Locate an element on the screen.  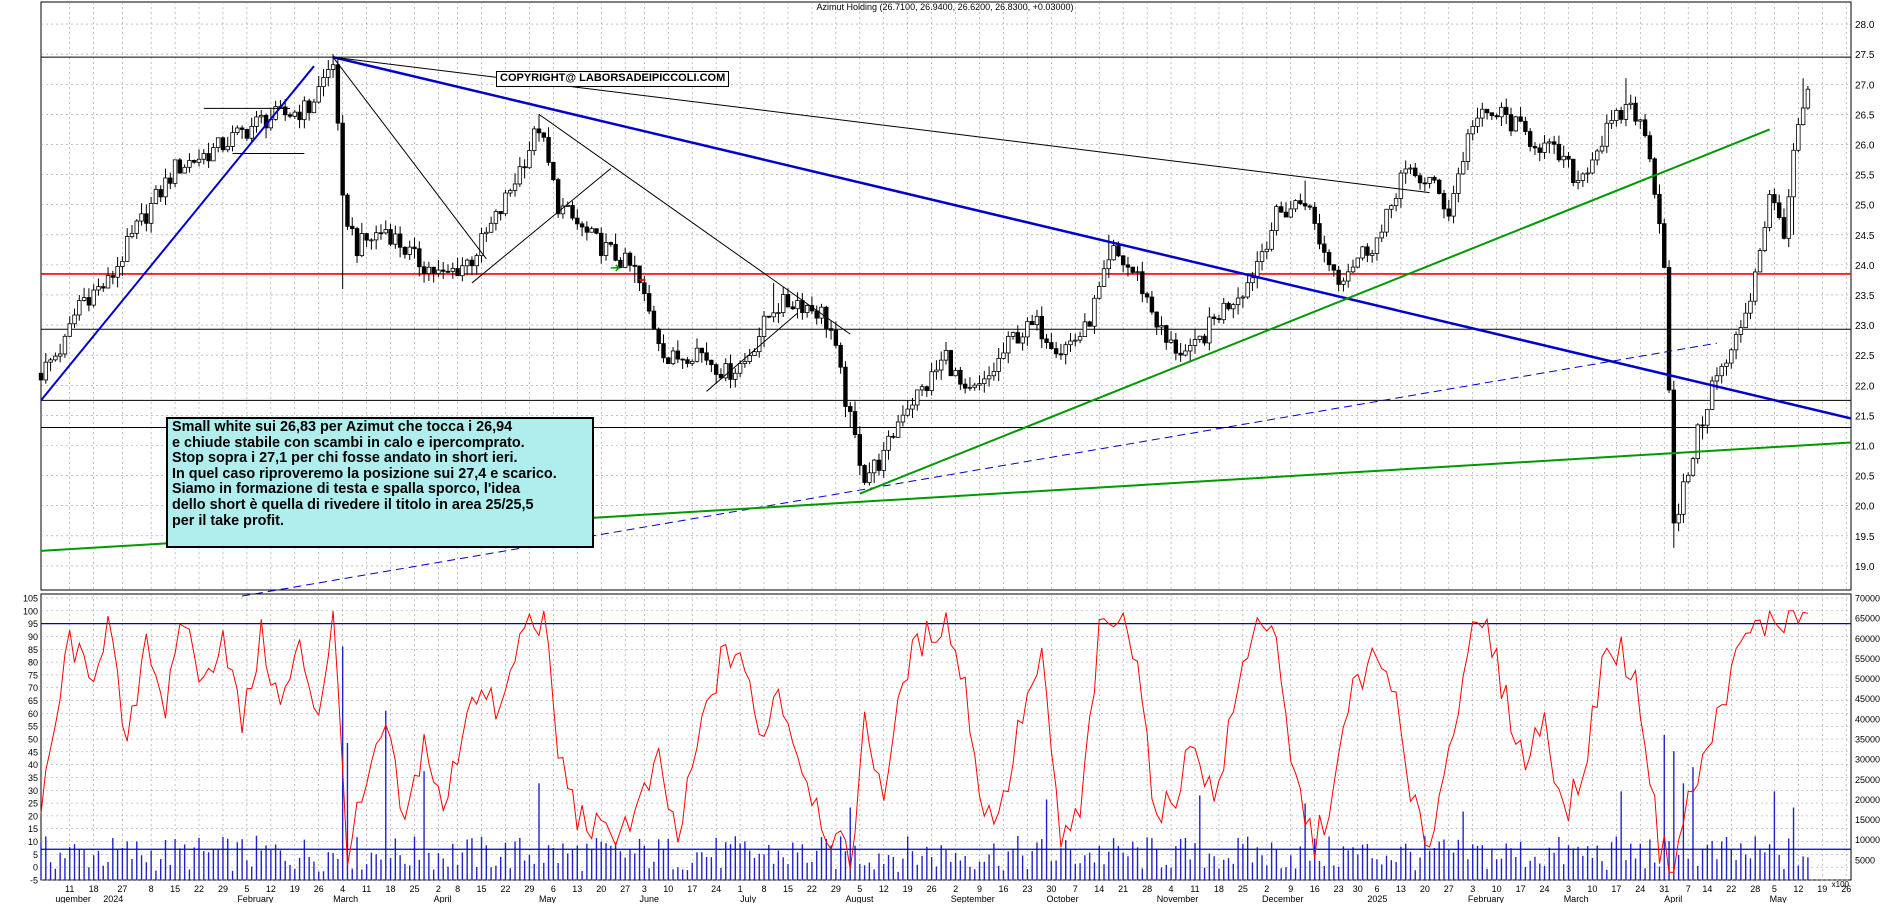
price-tick-label: 22.0 is located at coordinates (1865, 386).